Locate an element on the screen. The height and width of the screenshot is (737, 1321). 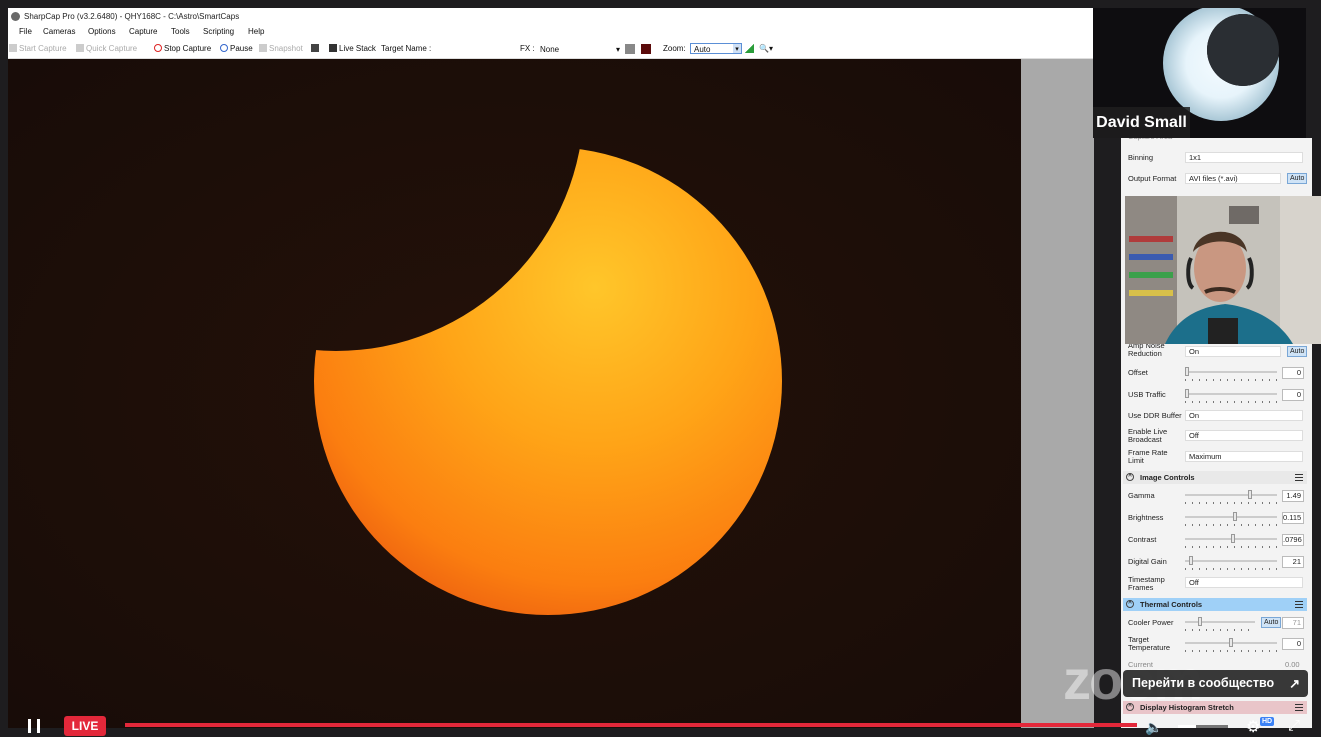
menu-scripting: Scripting is located at coordinates (218, 31).